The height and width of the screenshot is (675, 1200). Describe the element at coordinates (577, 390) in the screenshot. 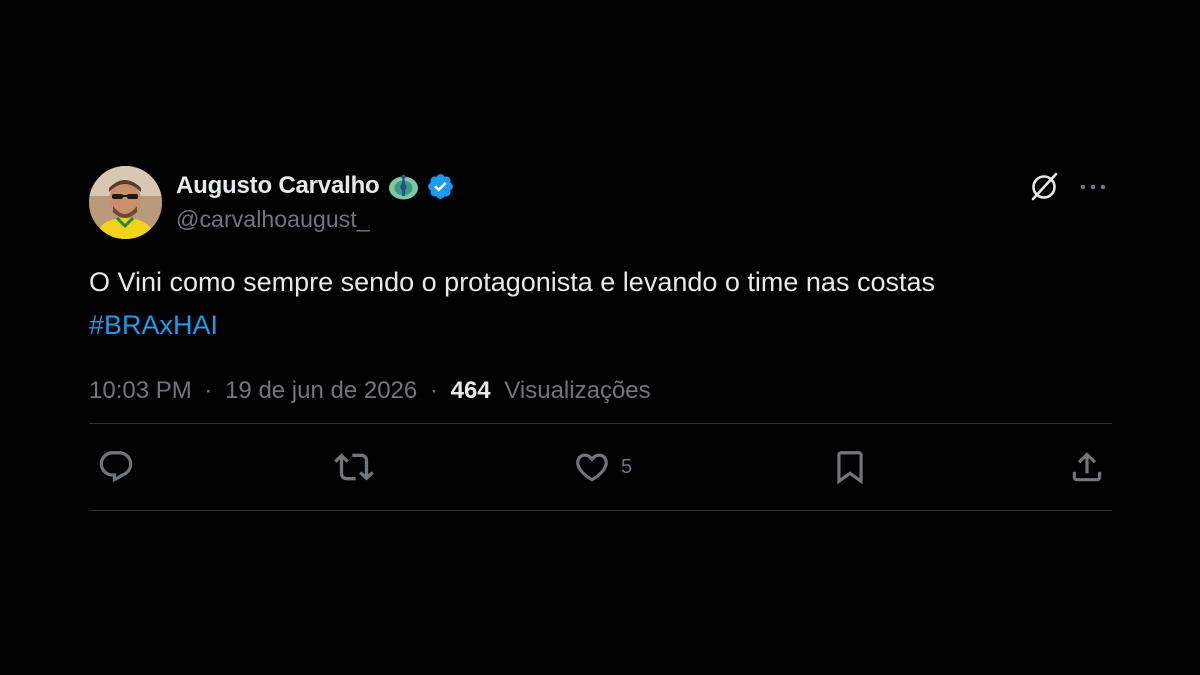

I see `views-label: Visualizações` at that location.